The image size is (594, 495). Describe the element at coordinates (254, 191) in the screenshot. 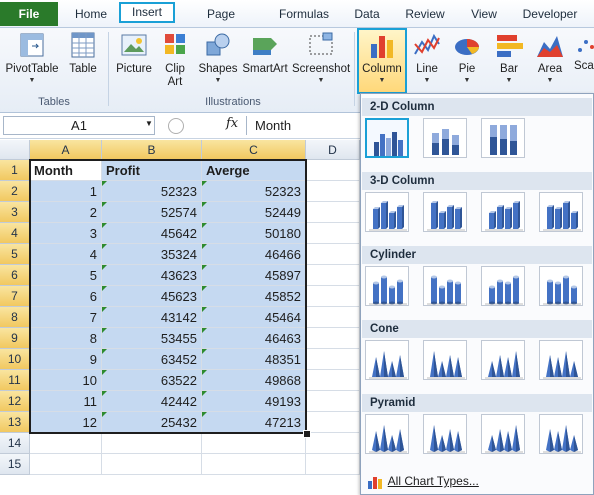

I see `cell-c2: 52323` at that location.